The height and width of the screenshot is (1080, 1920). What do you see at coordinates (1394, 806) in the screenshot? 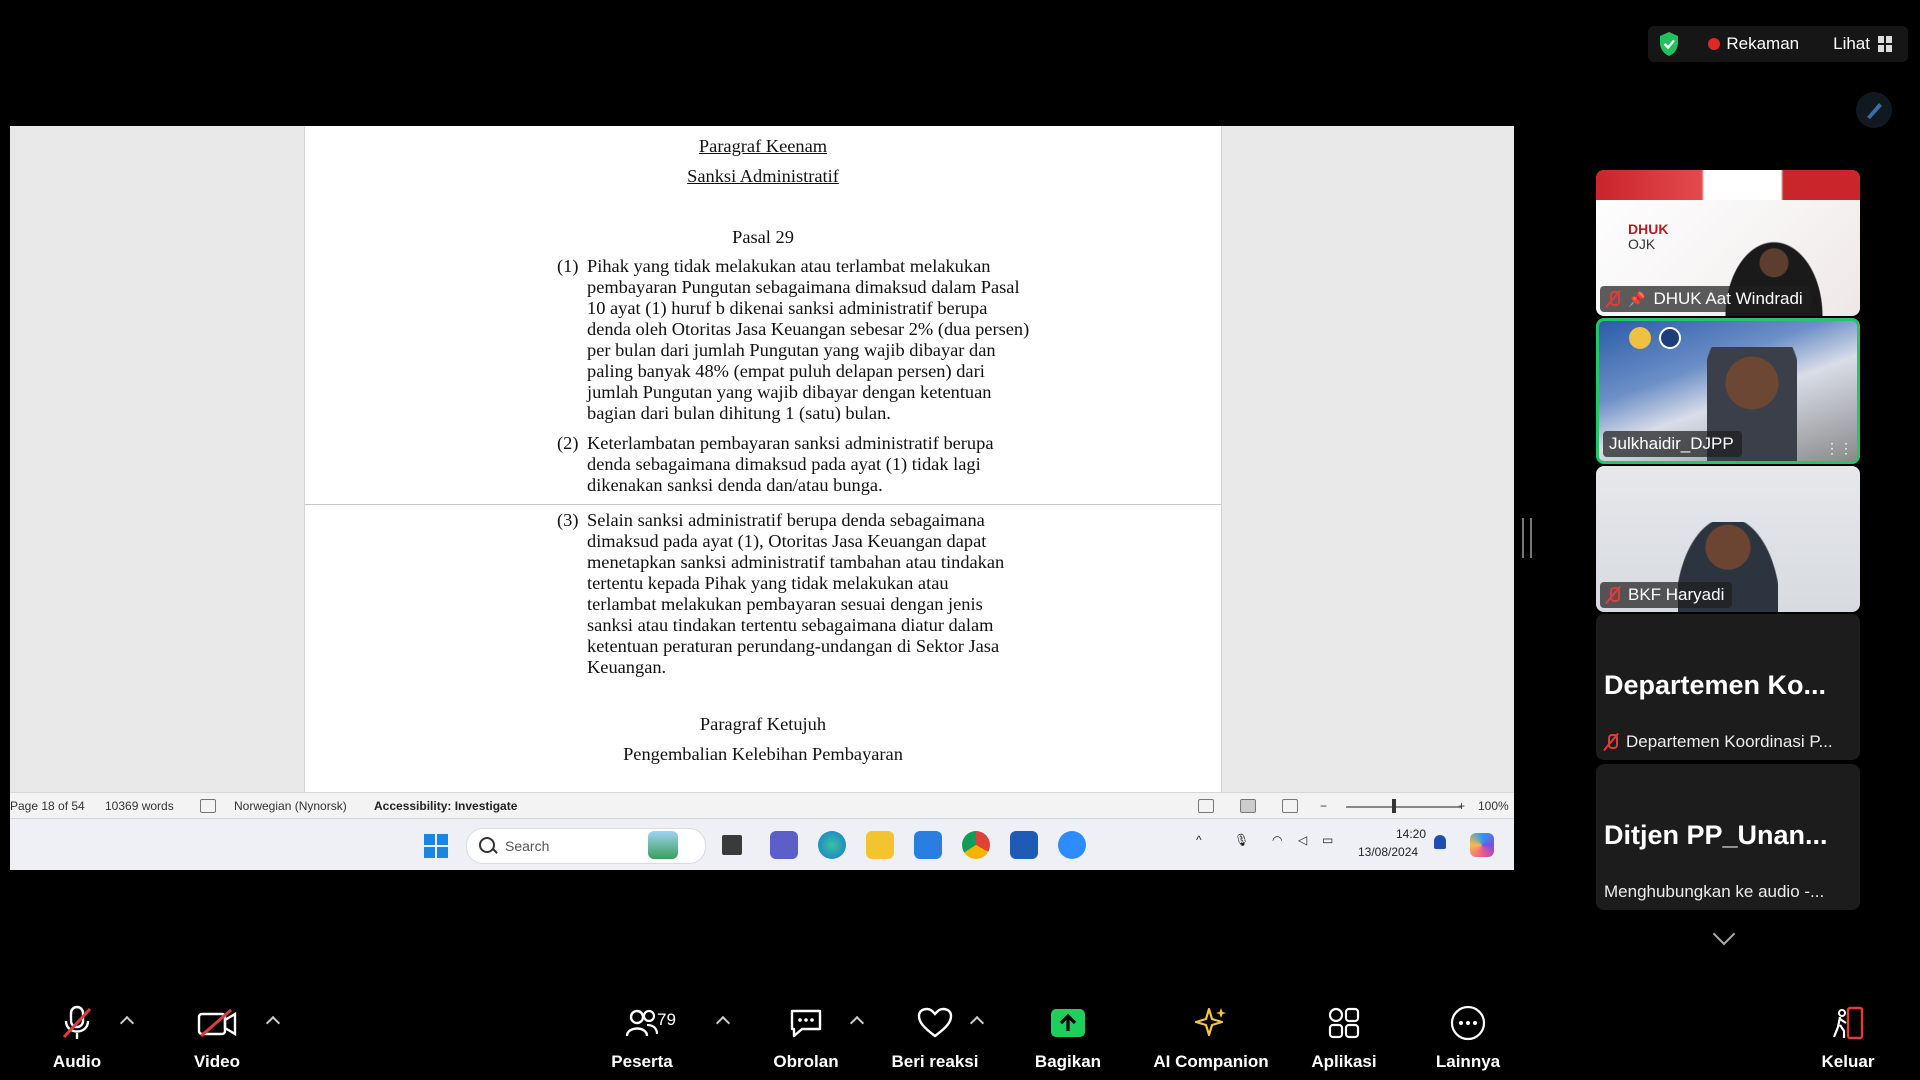
I see `zoom-slider-thumb` at bounding box center [1394, 806].